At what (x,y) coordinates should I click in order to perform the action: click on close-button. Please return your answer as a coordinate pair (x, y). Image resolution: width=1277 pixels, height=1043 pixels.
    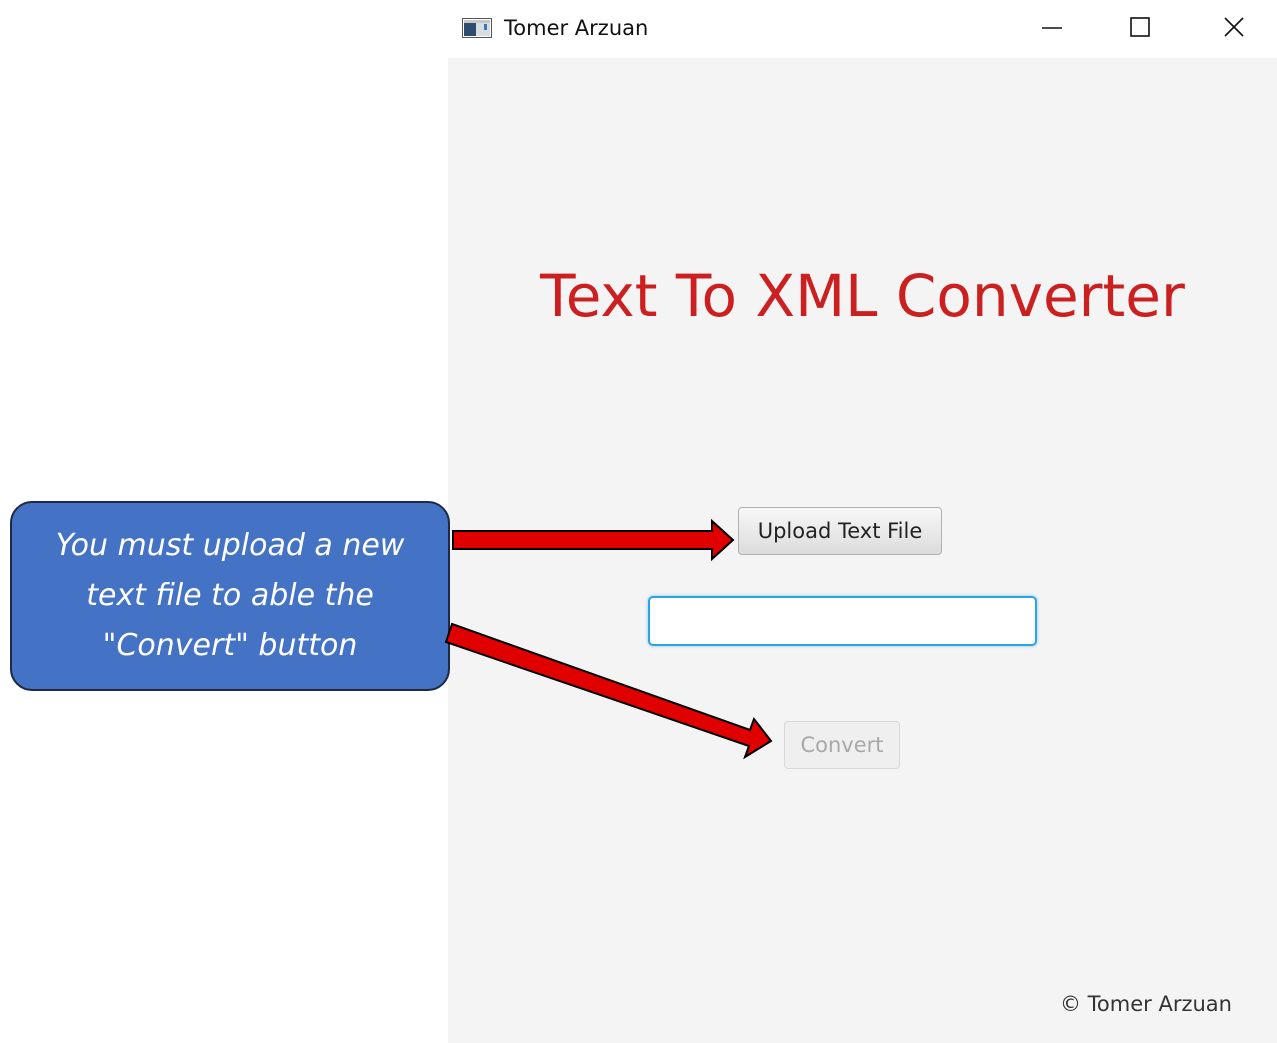
    Looking at the image, I should click on (1234, 29).